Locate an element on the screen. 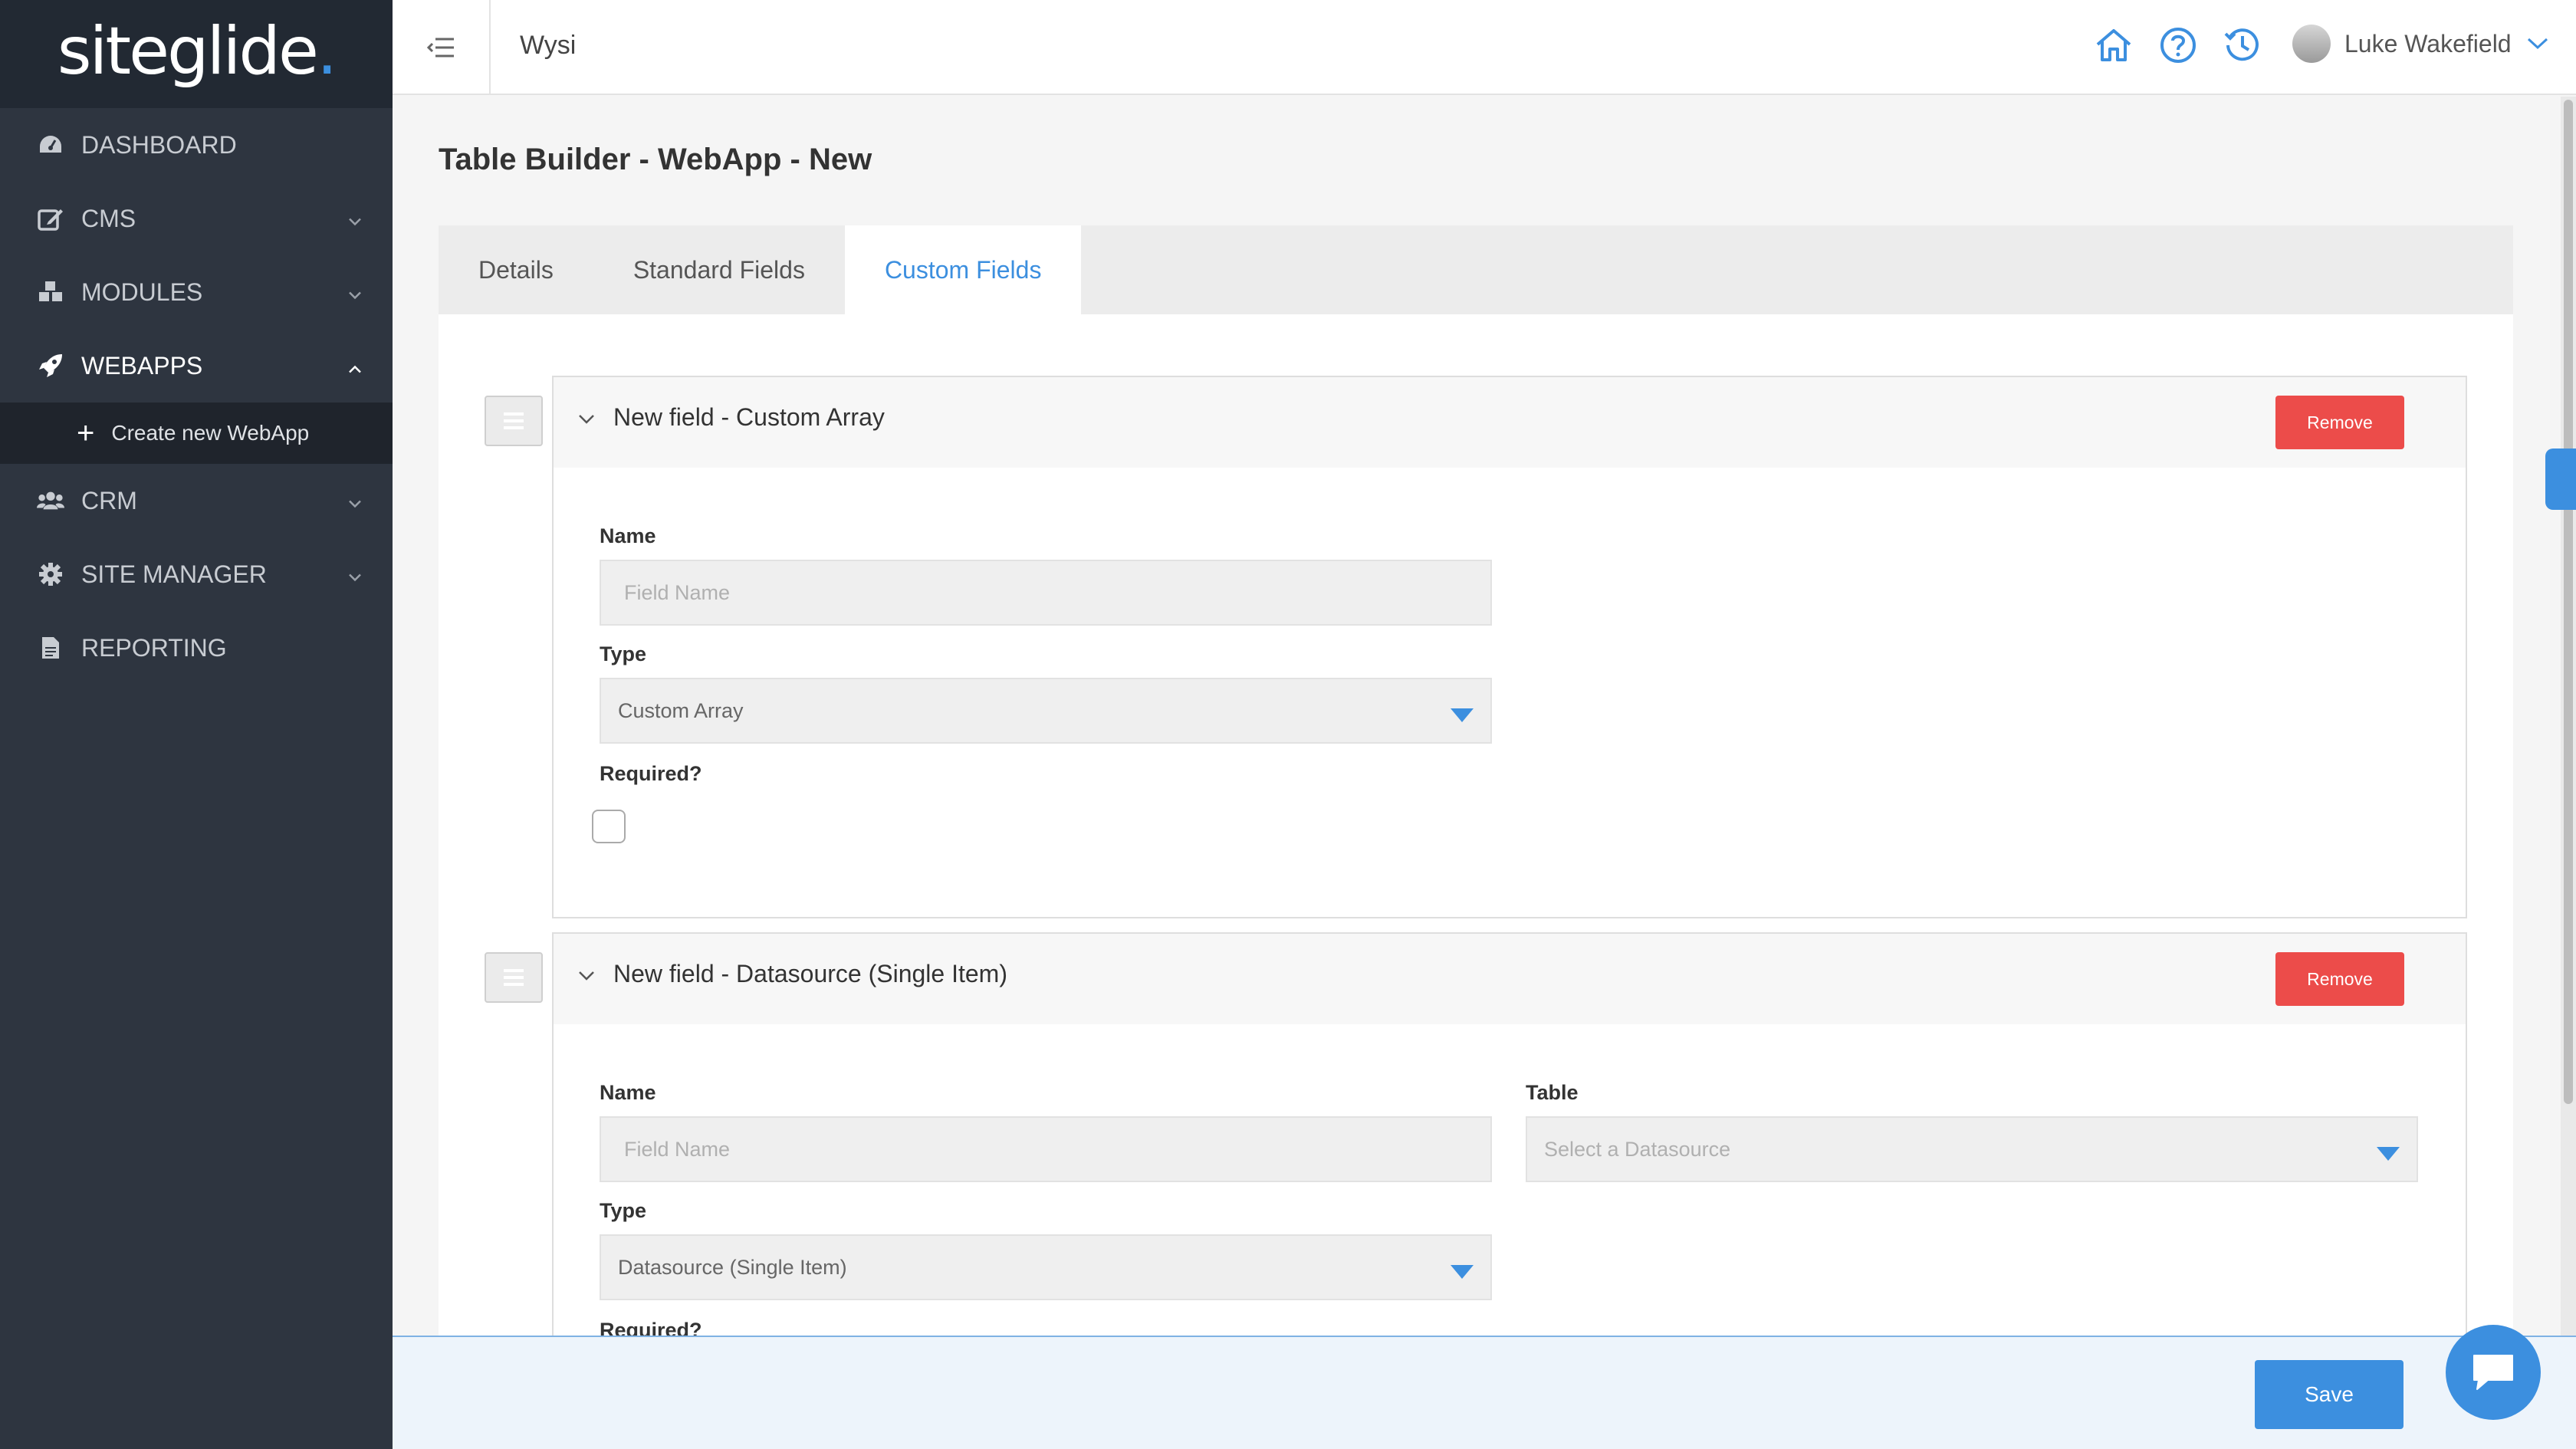 Image resolution: width=2576 pixels, height=1449 pixels. tab-standard-fields: Standard Fields is located at coordinates (719, 270).